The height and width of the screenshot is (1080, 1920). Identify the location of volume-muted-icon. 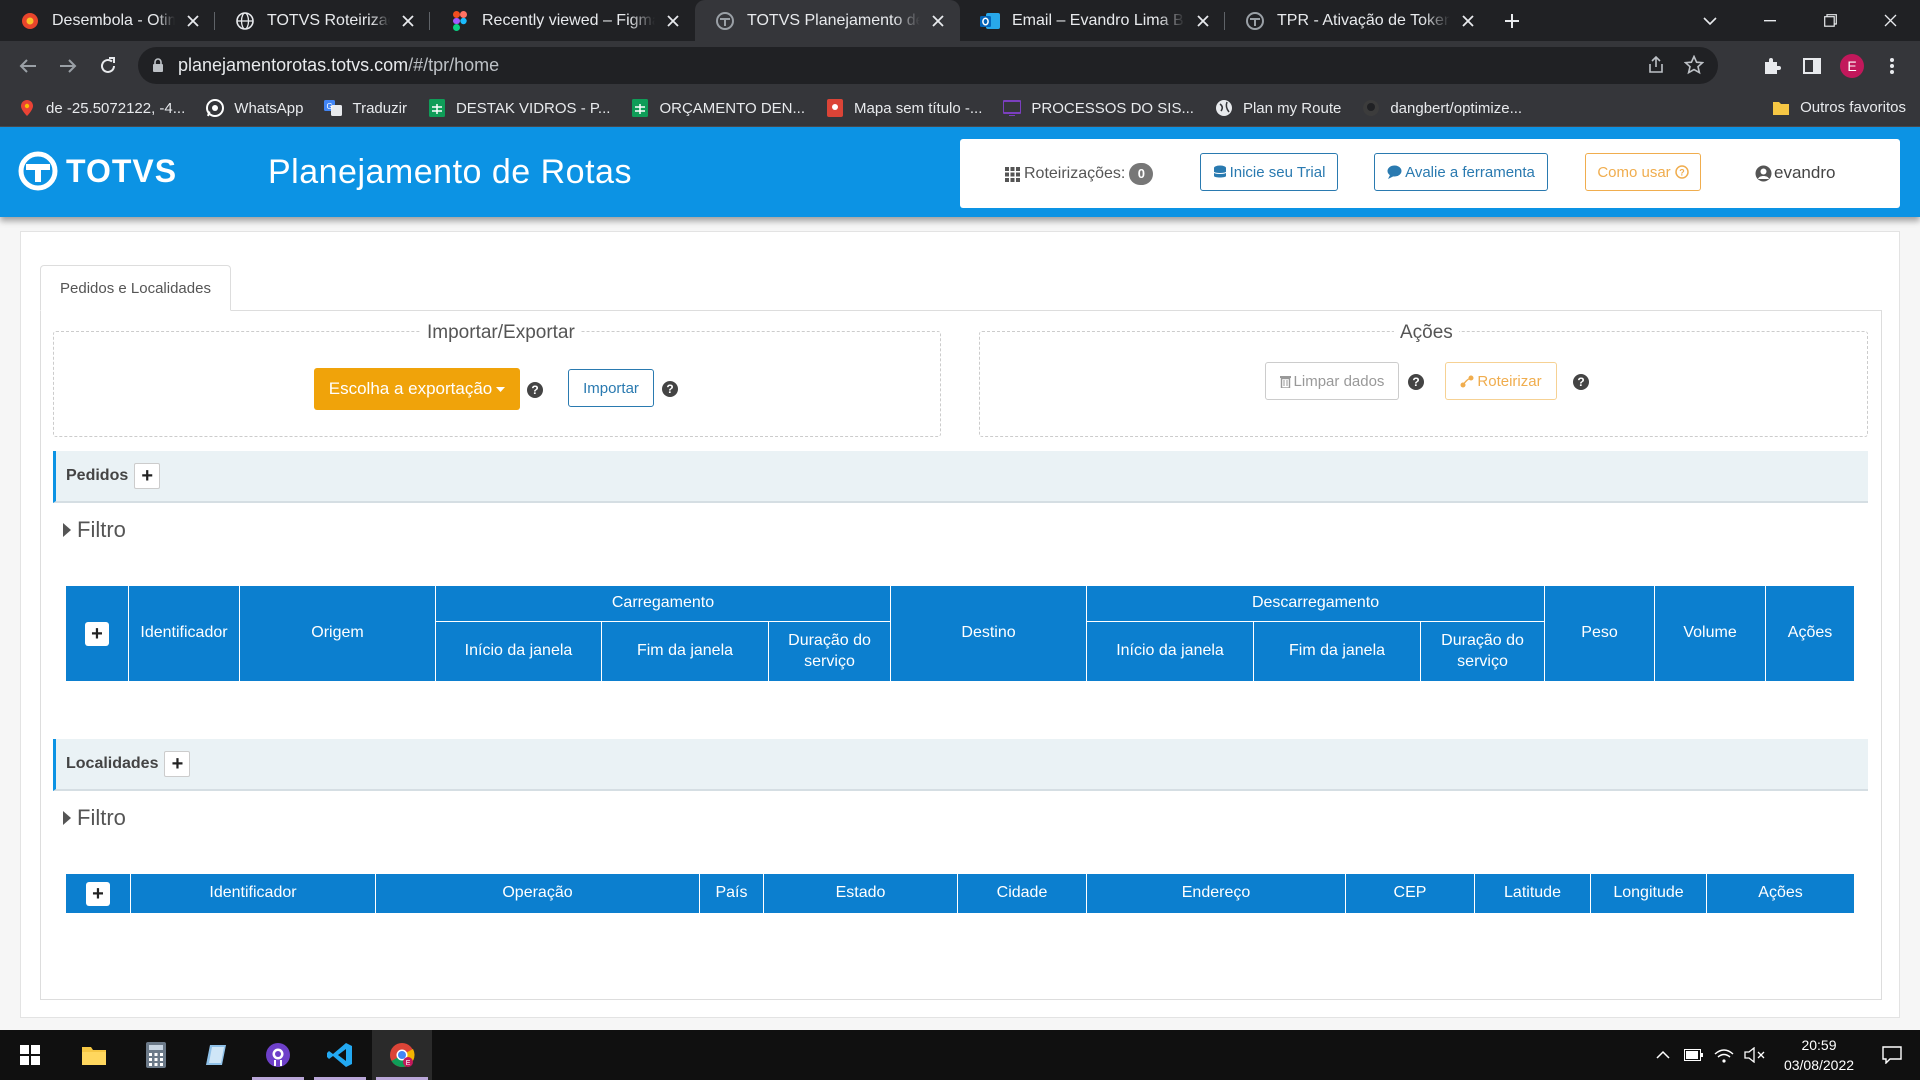
(1755, 1055).